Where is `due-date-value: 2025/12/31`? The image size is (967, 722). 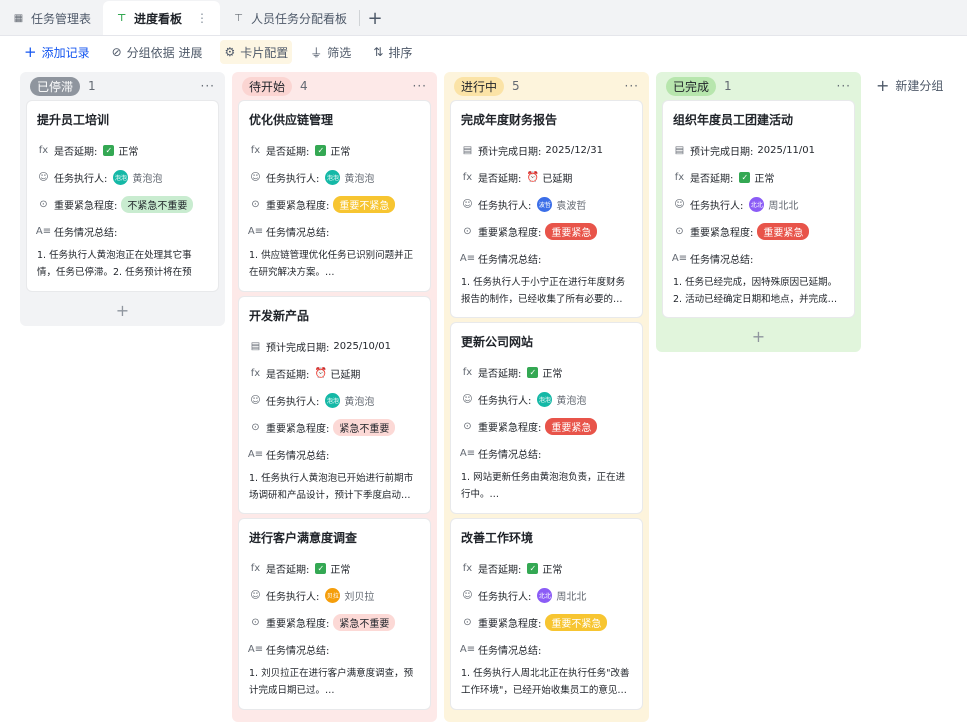 due-date-value: 2025/12/31 is located at coordinates (574, 150).